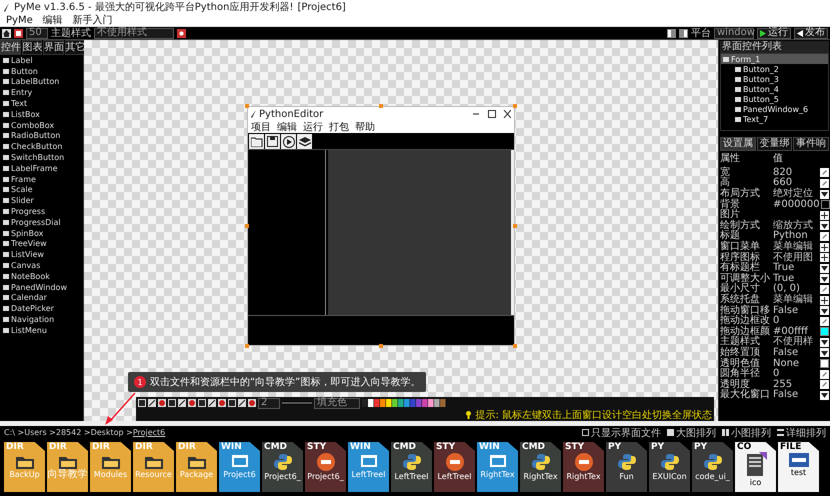  What do you see at coordinates (738, 144) in the screenshot?
I see `panel-tab: 设置属` at bounding box center [738, 144].